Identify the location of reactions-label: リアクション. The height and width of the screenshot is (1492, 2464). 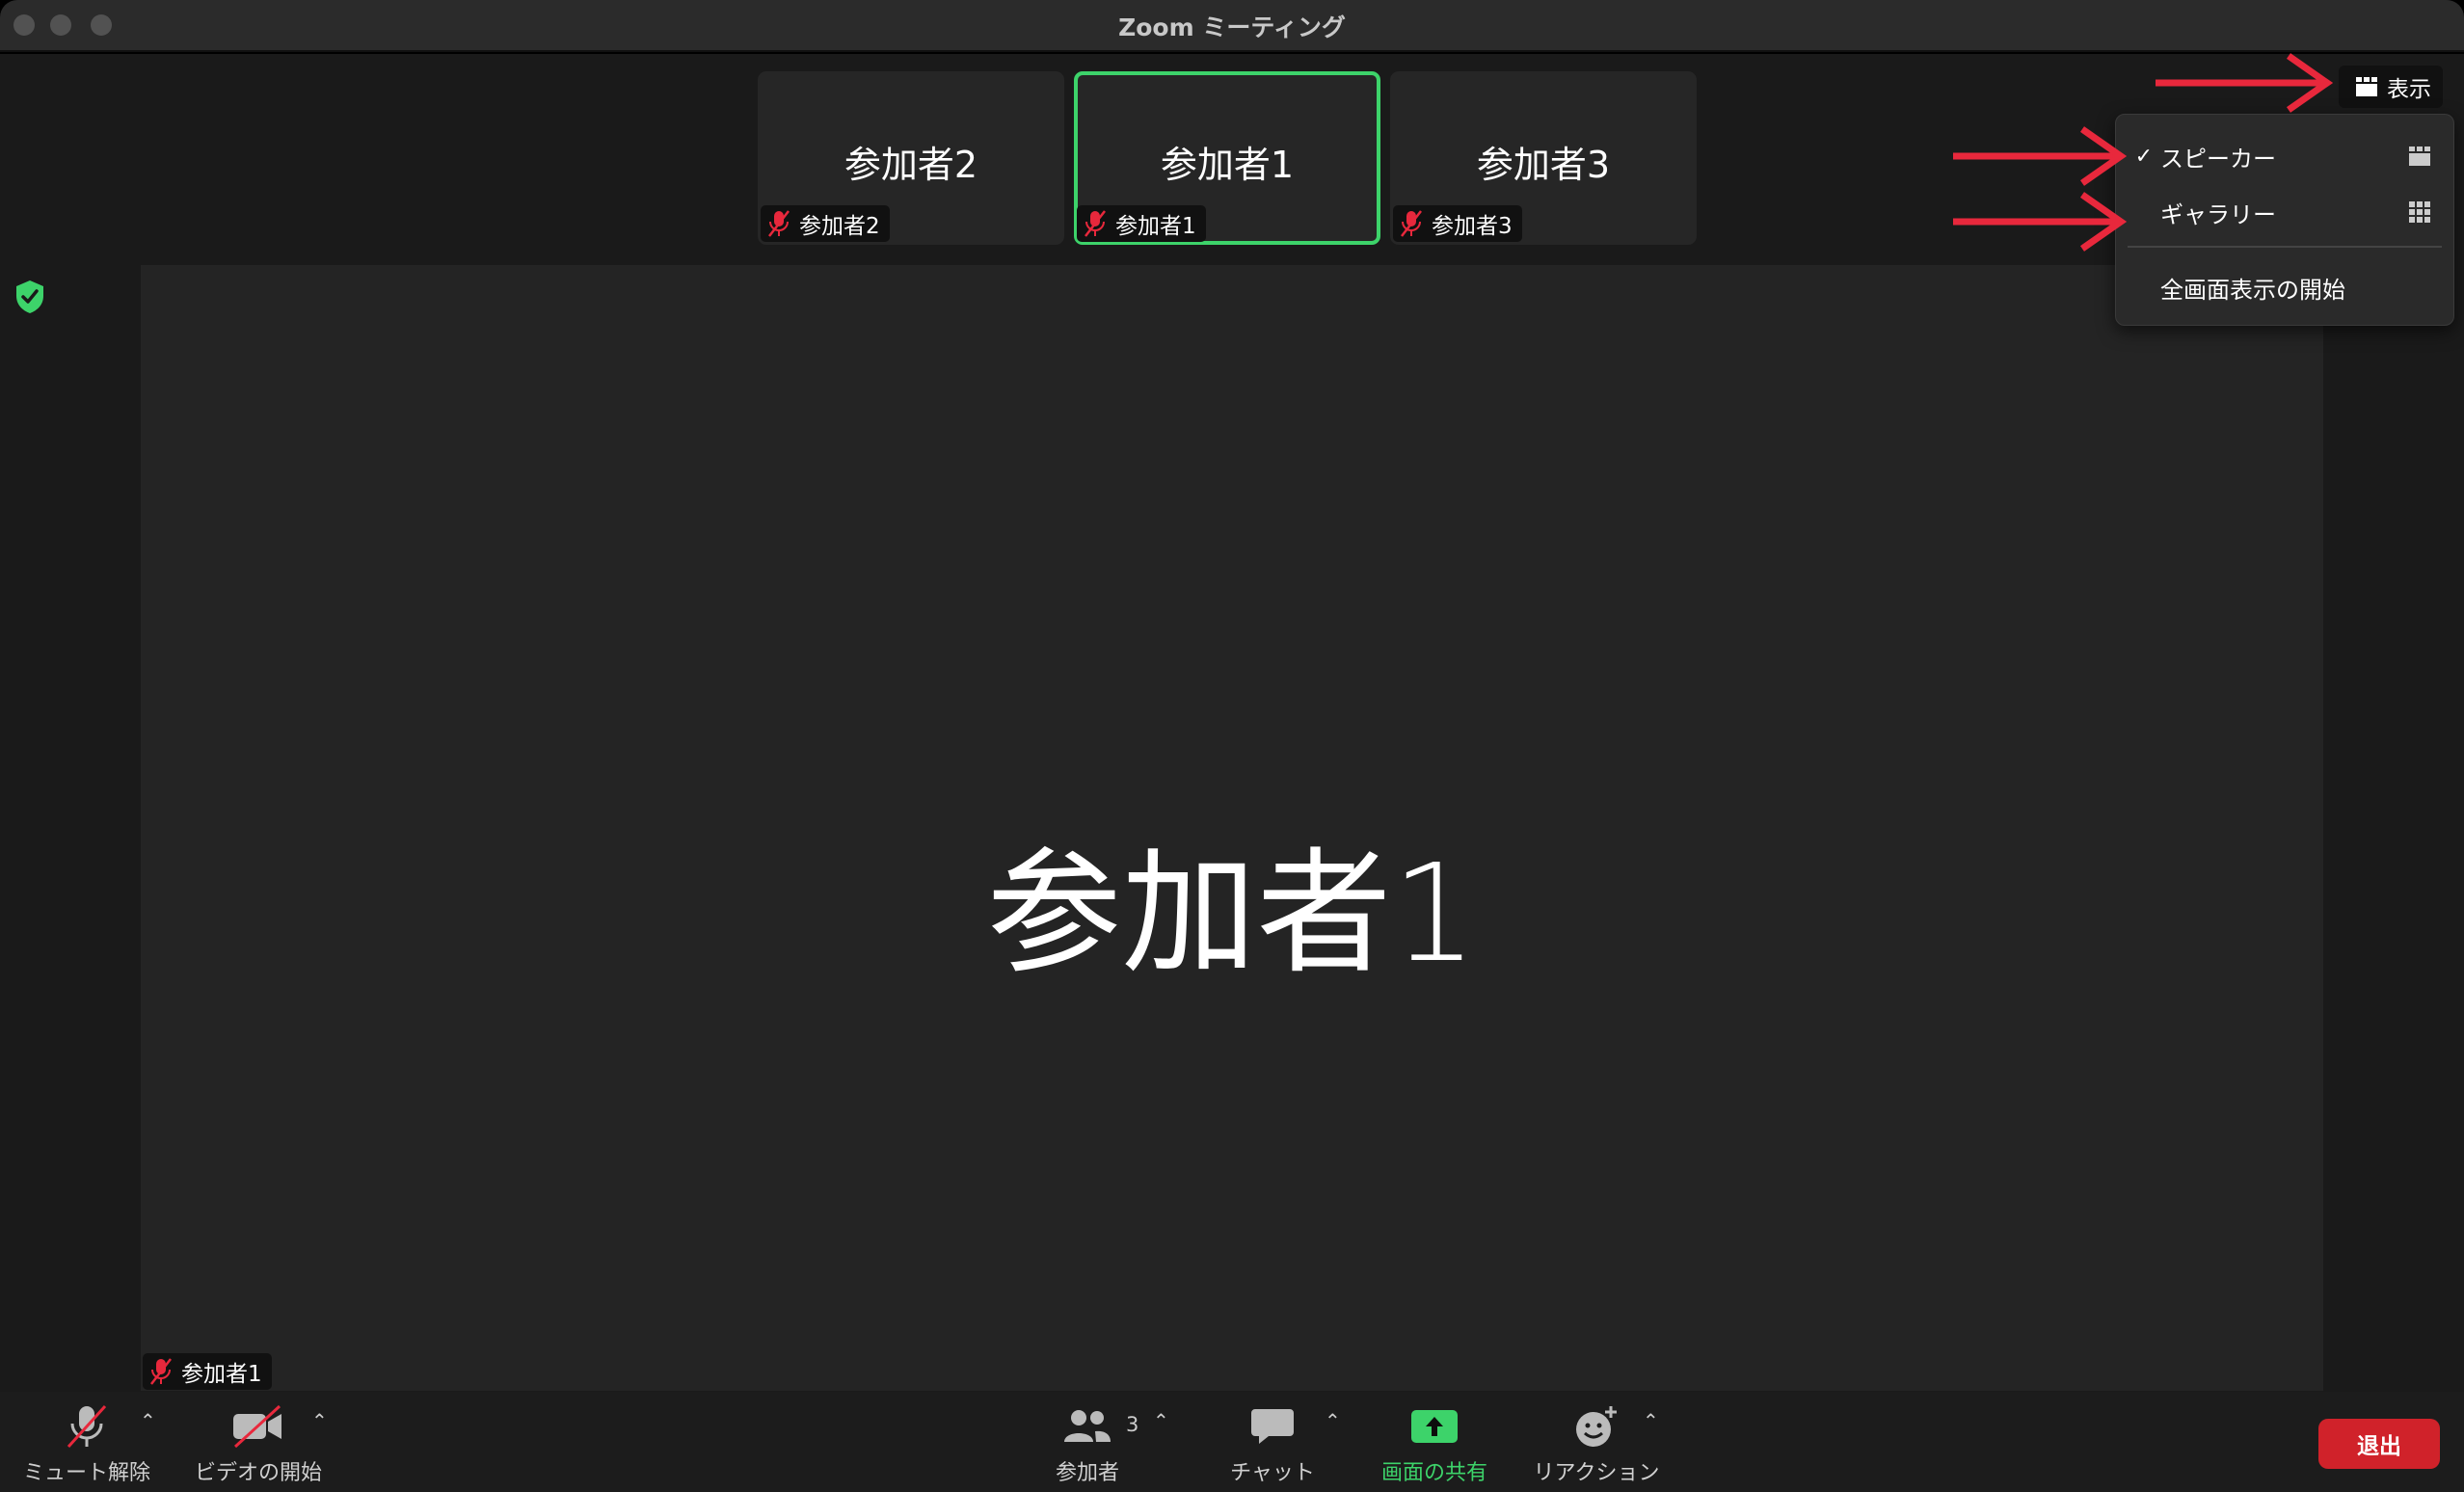
(1597, 1473).